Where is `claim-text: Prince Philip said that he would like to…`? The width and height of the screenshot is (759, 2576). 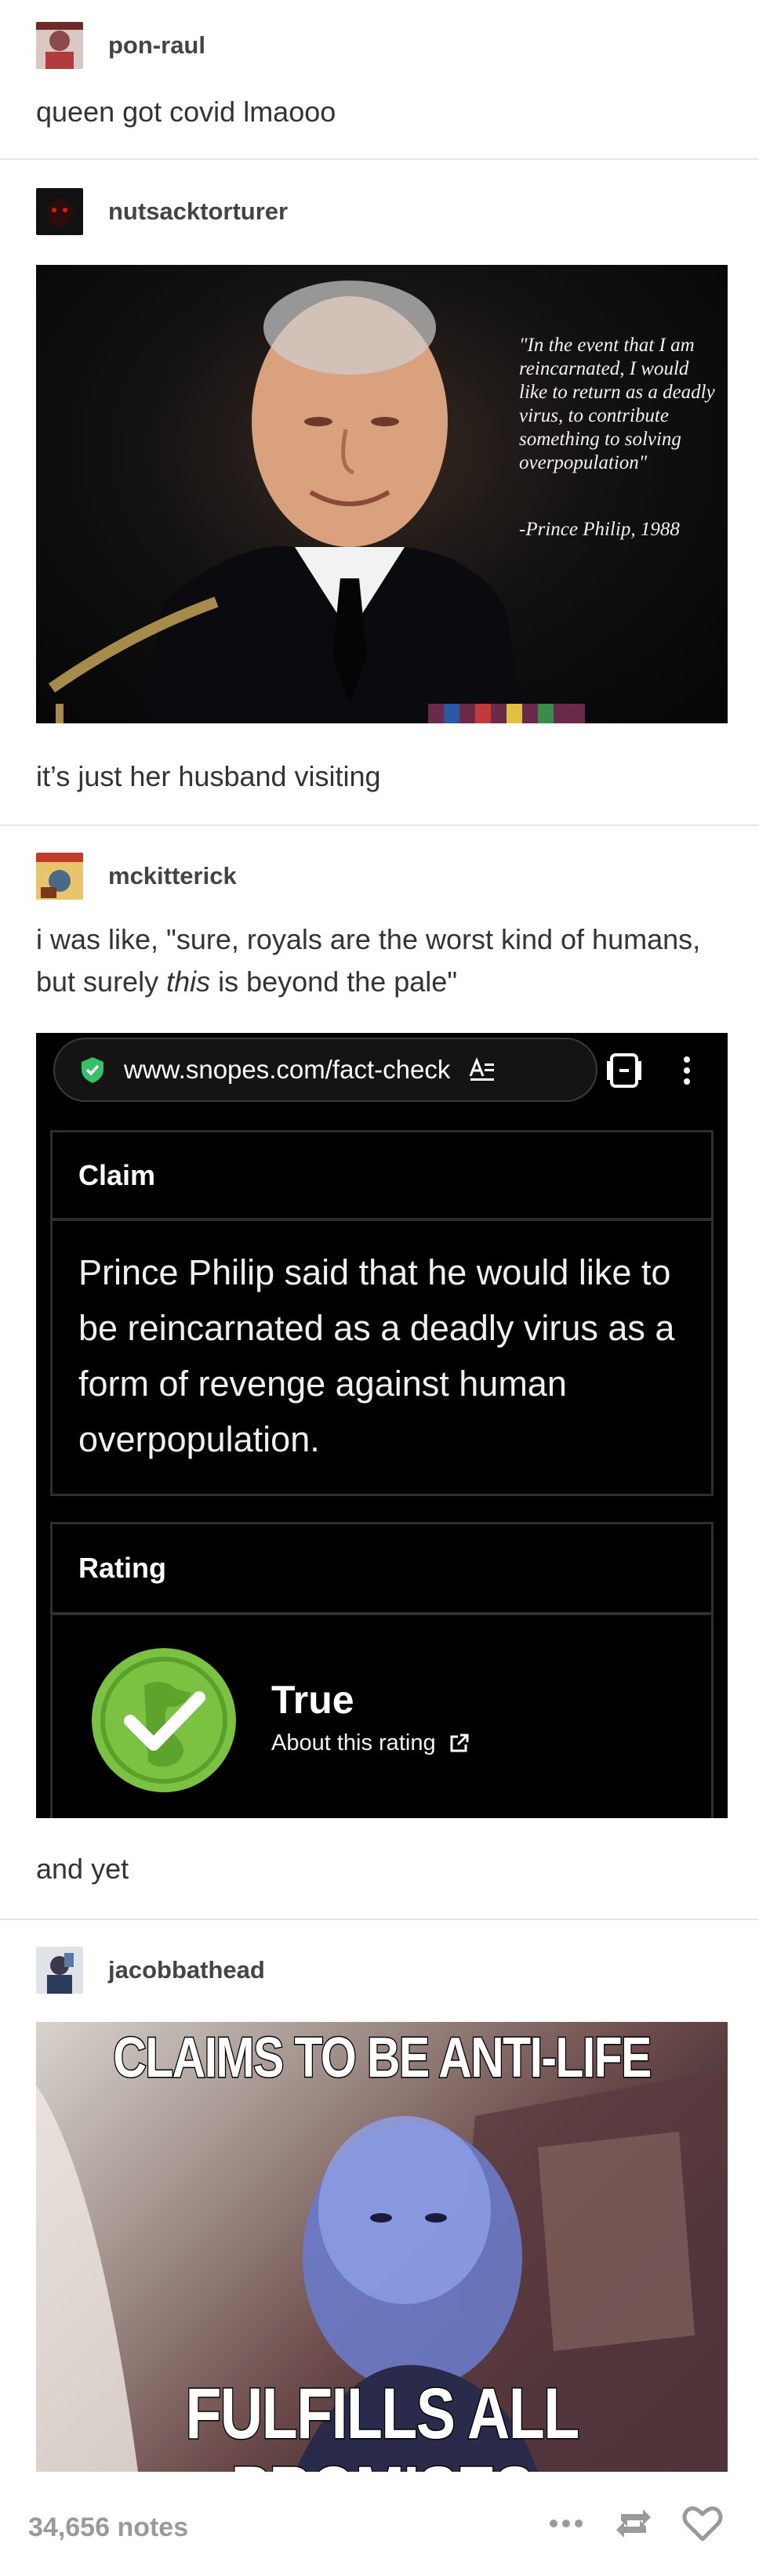
claim-text: Prince Philip said that he would like to… is located at coordinates (376, 1355).